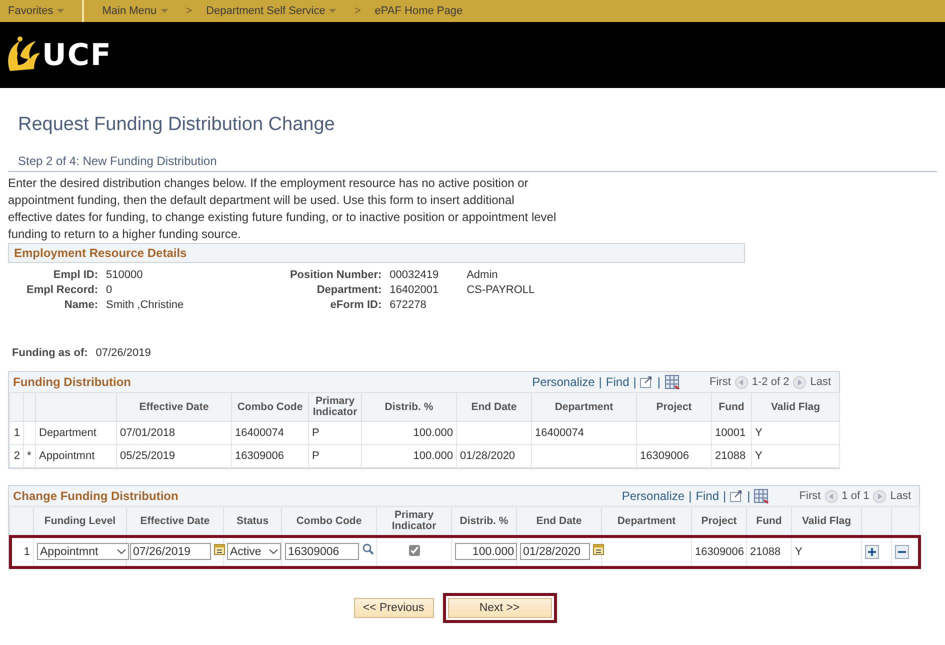  Describe the element at coordinates (646, 520) in the screenshot. I see `column-header: Department` at that location.